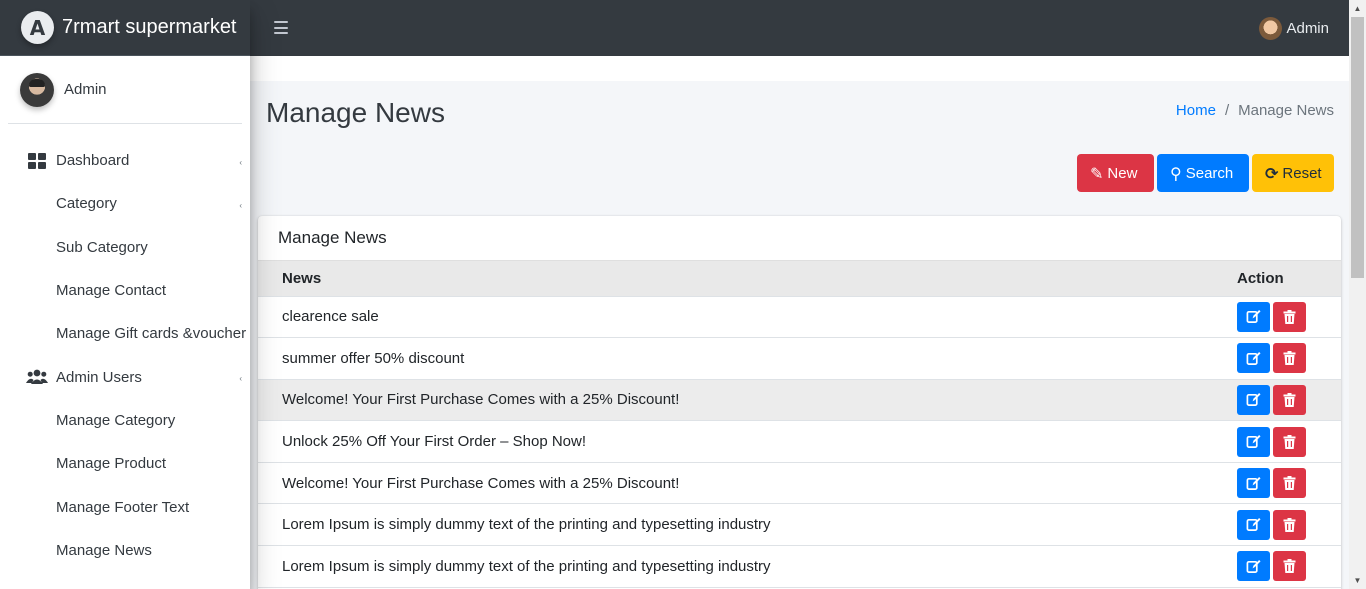 The image size is (1366, 589). What do you see at coordinates (330, 317) in the screenshot?
I see `news-title-cell: clearence sale` at bounding box center [330, 317].